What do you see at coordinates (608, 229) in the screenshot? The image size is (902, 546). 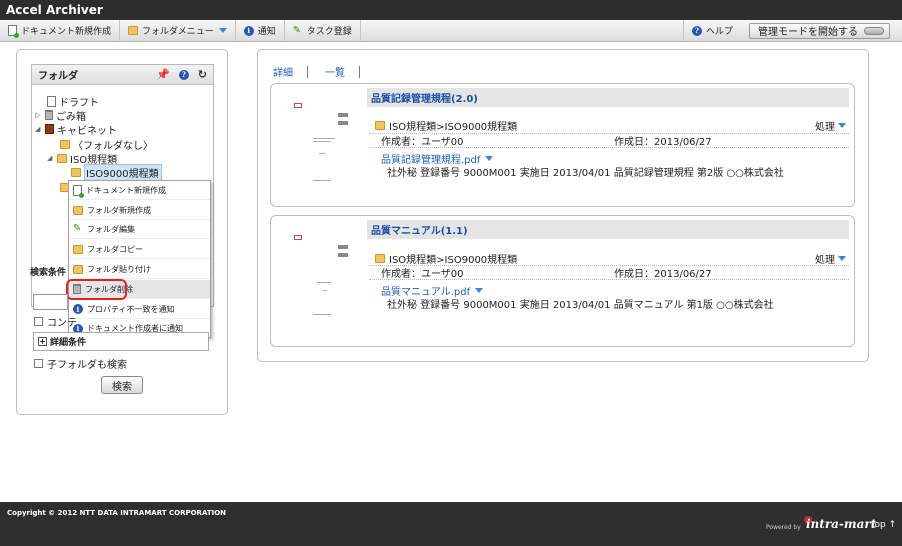 I see `document-title: 品質マニュアル(1.1)` at bounding box center [608, 229].